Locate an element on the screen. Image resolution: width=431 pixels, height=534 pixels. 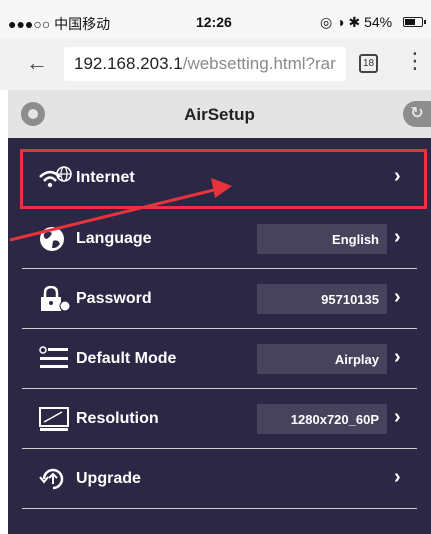
app-header: AirSetup ↻ is located at coordinates (219, 114).